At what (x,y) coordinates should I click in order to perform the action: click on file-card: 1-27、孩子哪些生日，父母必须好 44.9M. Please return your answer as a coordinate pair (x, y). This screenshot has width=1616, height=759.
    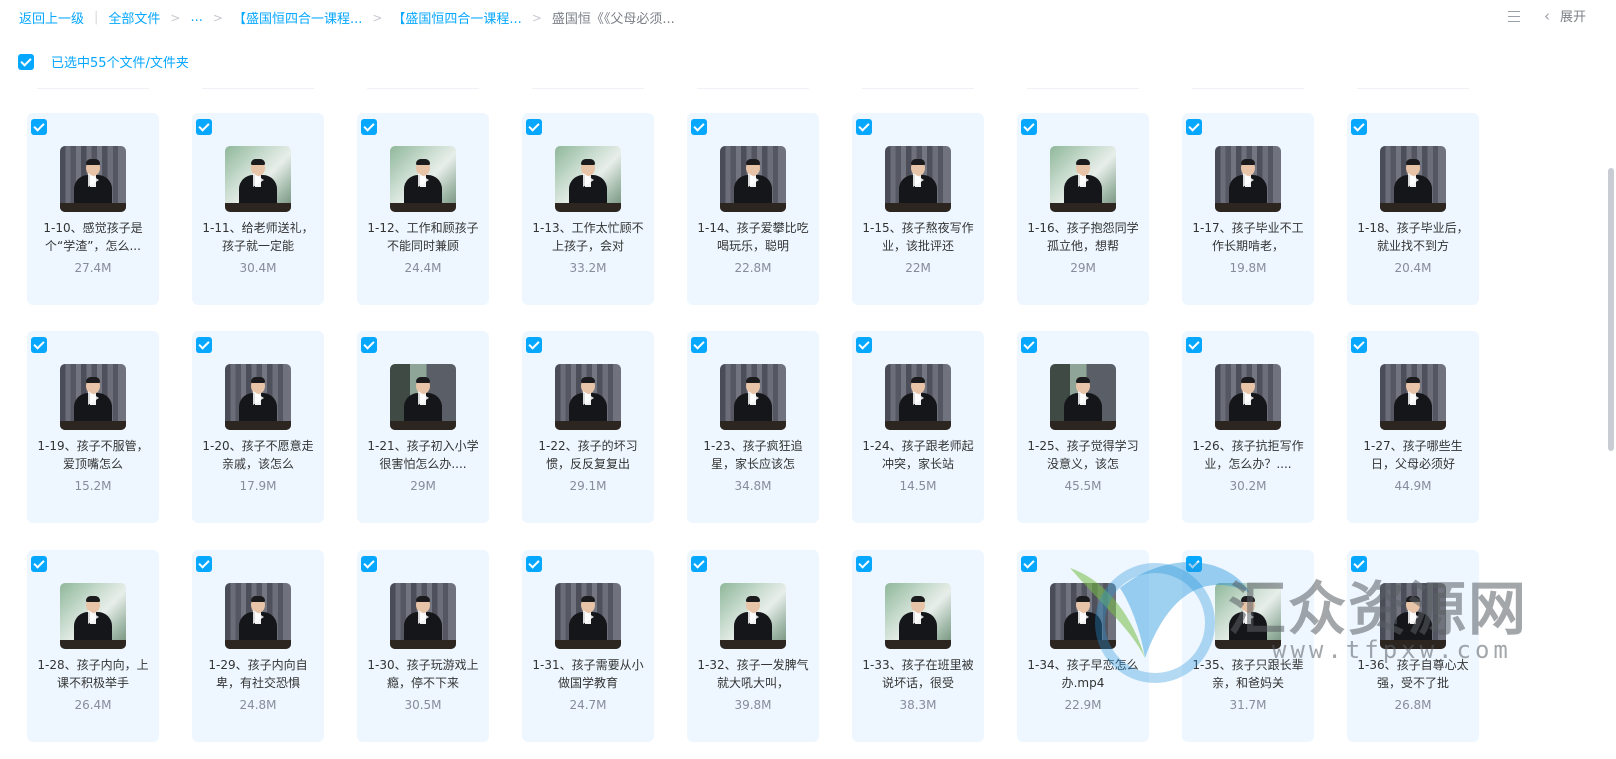
    Looking at the image, I should click on (1413, 427).